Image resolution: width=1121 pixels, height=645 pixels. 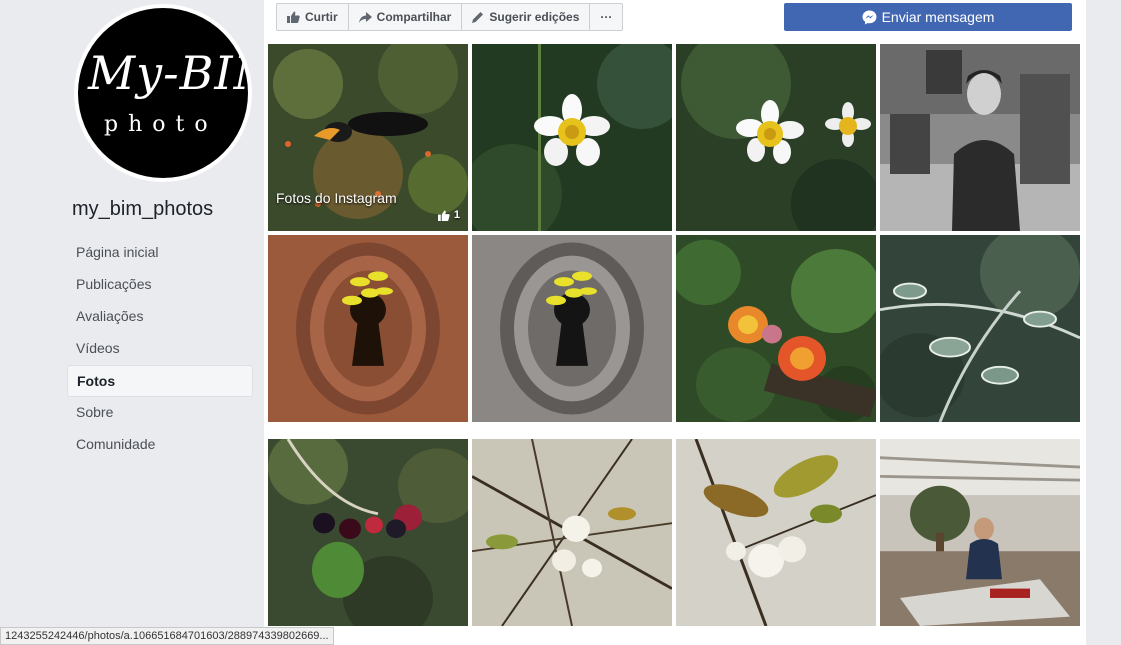 I want to click on photo-white-daisy, so click(x=572, y=137).